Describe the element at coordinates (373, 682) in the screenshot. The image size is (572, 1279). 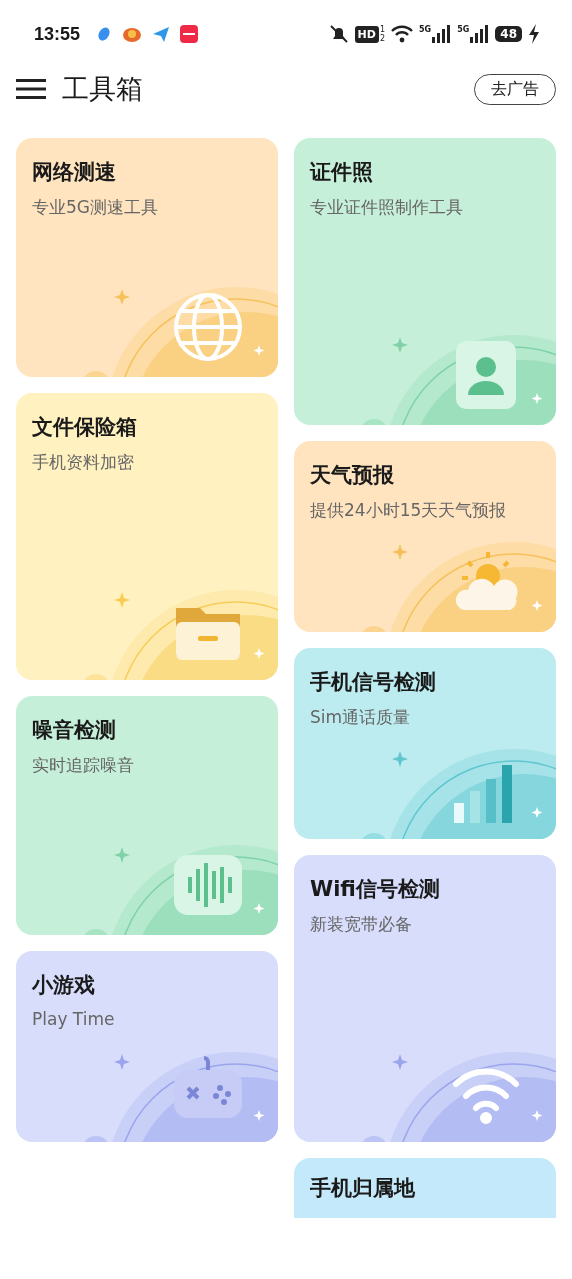
I see `card-title: 手机信号检测` at that location.